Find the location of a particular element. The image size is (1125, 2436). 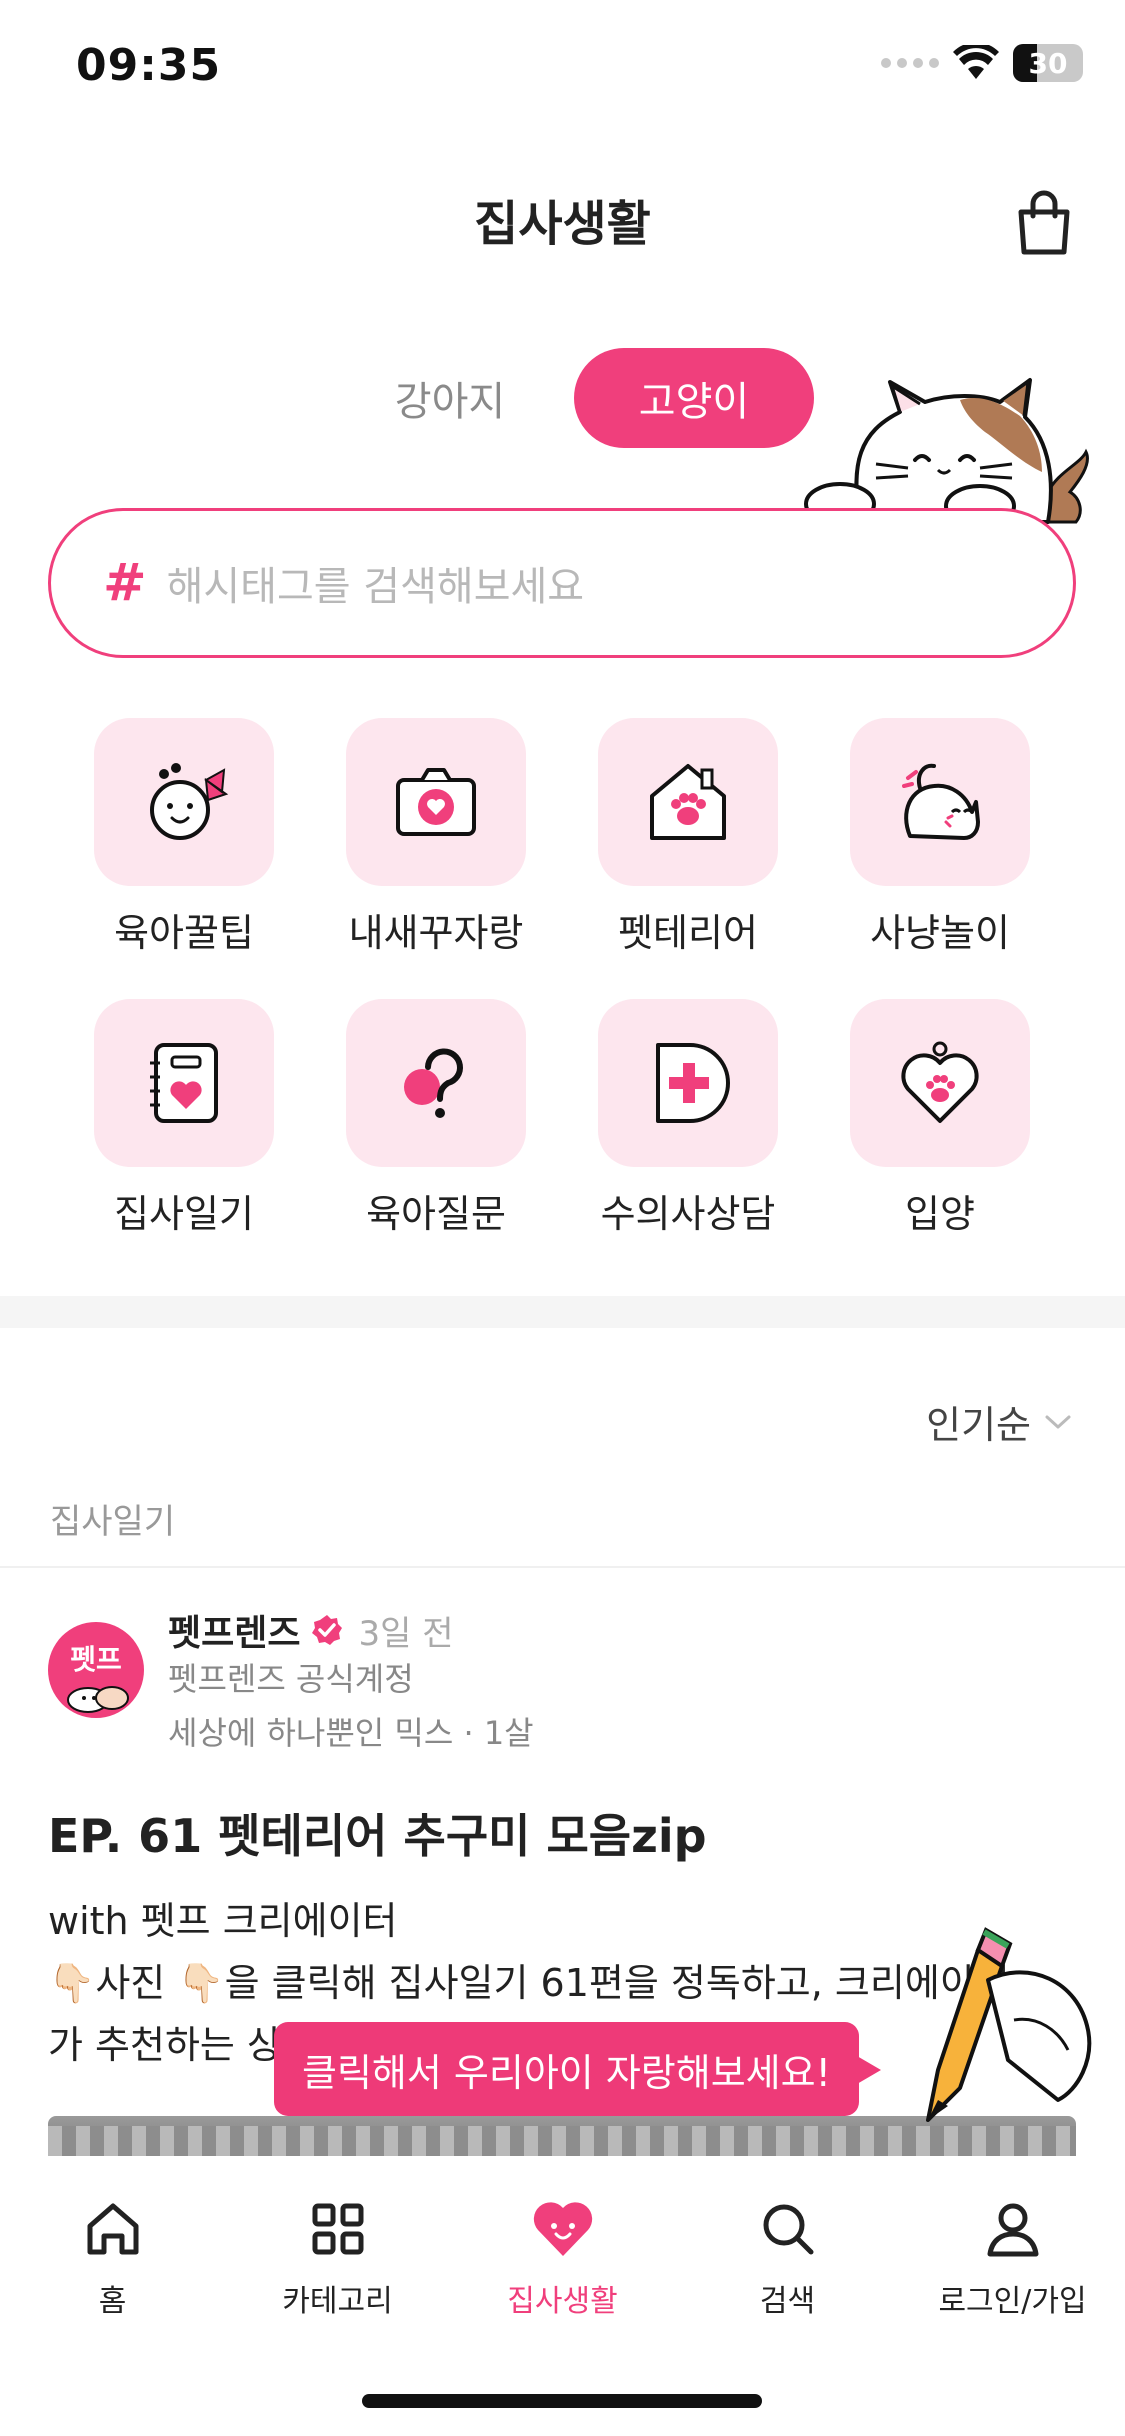

wifi-icon is located at coordinates (976, 62).